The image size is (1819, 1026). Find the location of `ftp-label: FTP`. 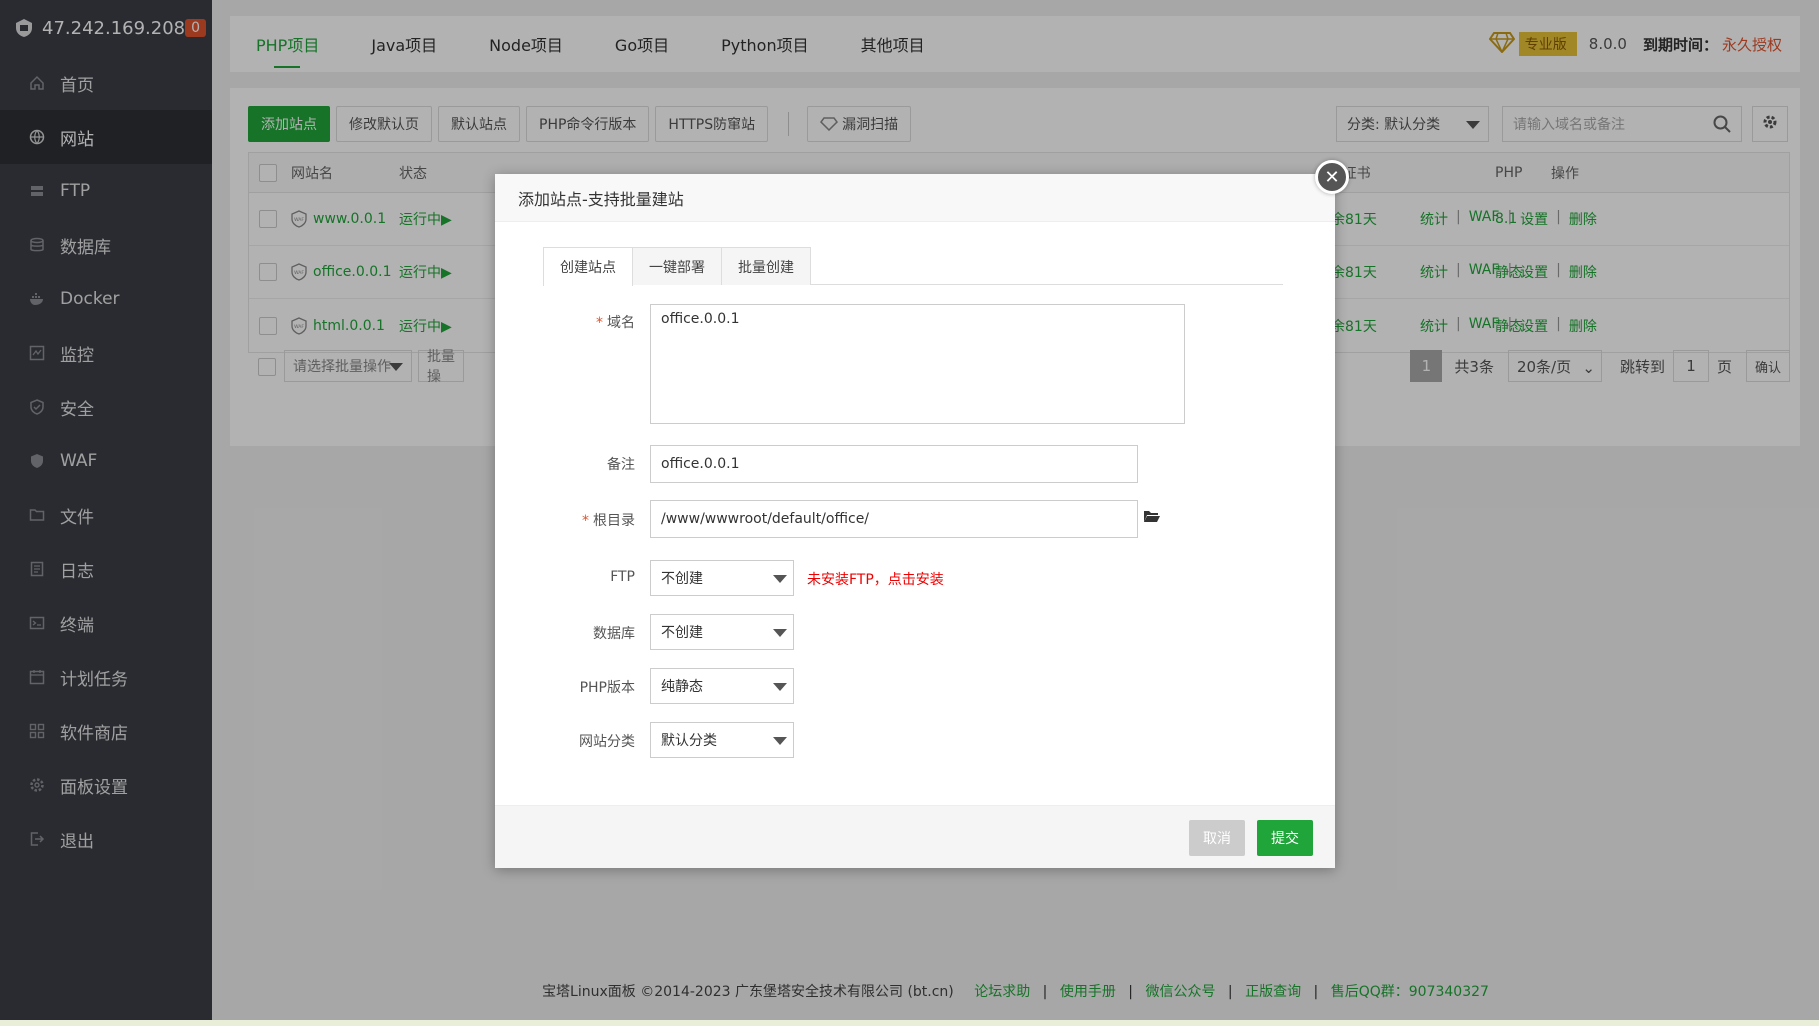

ftp-label: FTP is located at coordinates (622, 577).